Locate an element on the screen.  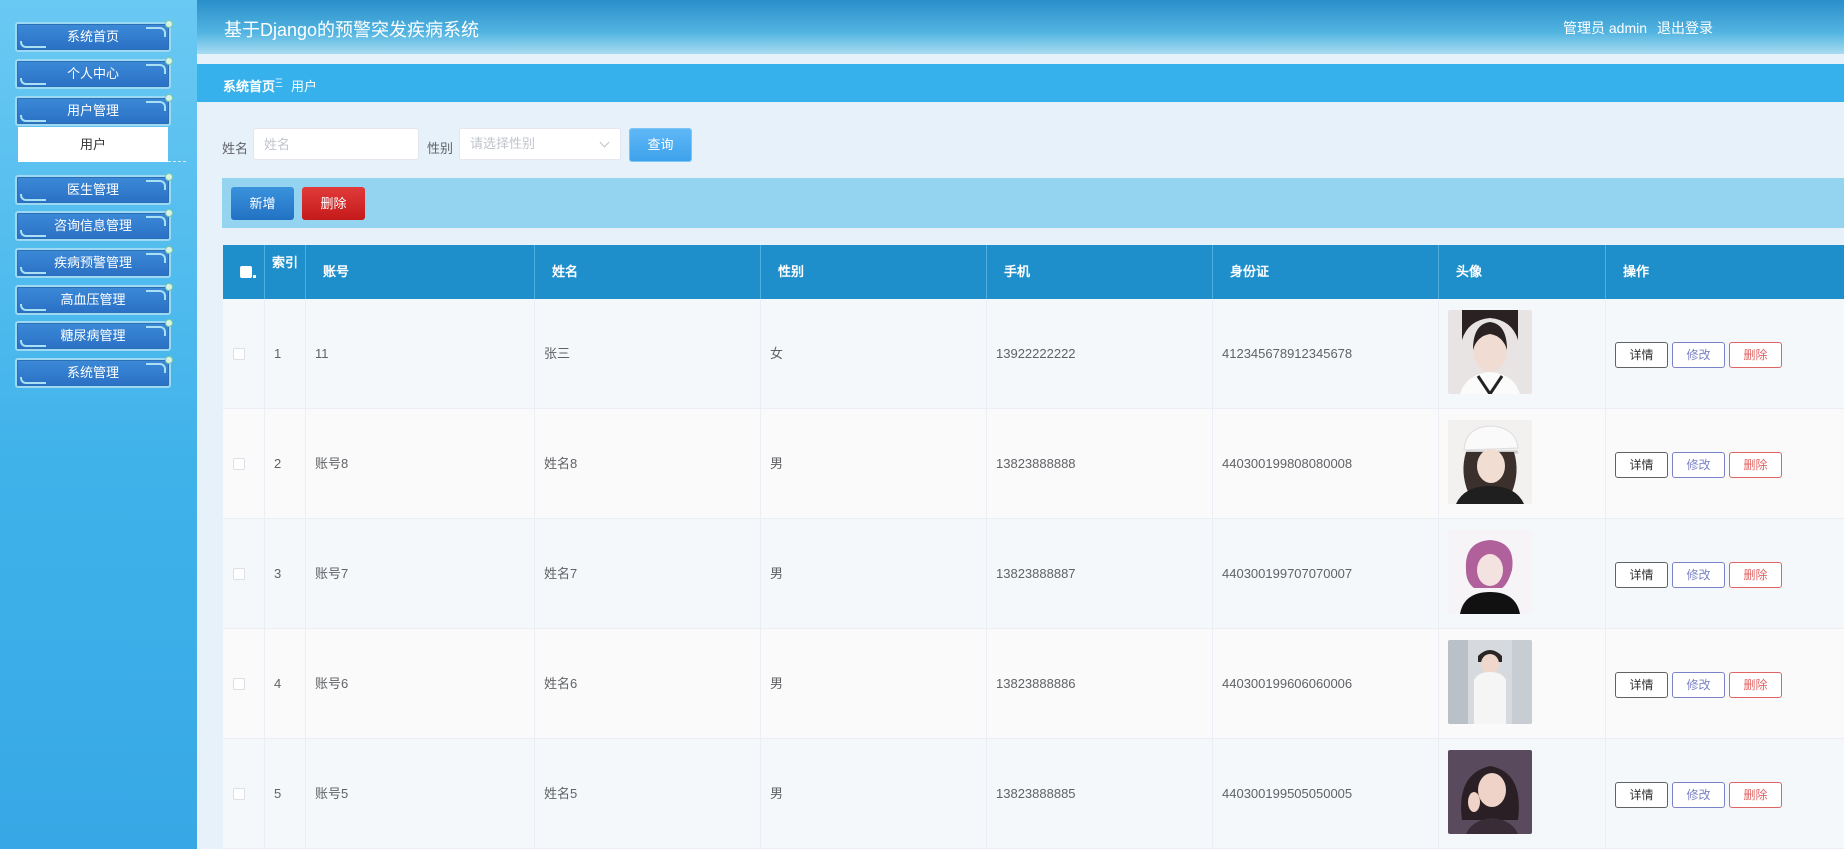
app-title: 基于Django的预警突发疾病系统 is located at coordinates (352, 30).